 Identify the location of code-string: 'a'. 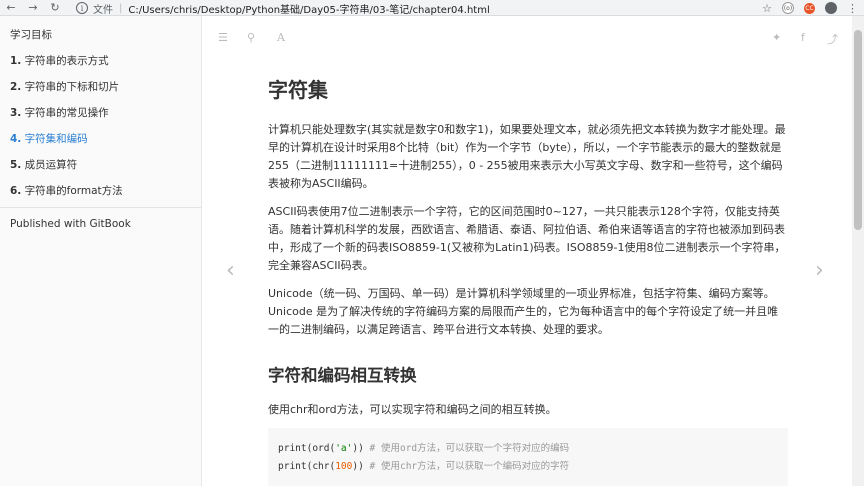
(344, 448).